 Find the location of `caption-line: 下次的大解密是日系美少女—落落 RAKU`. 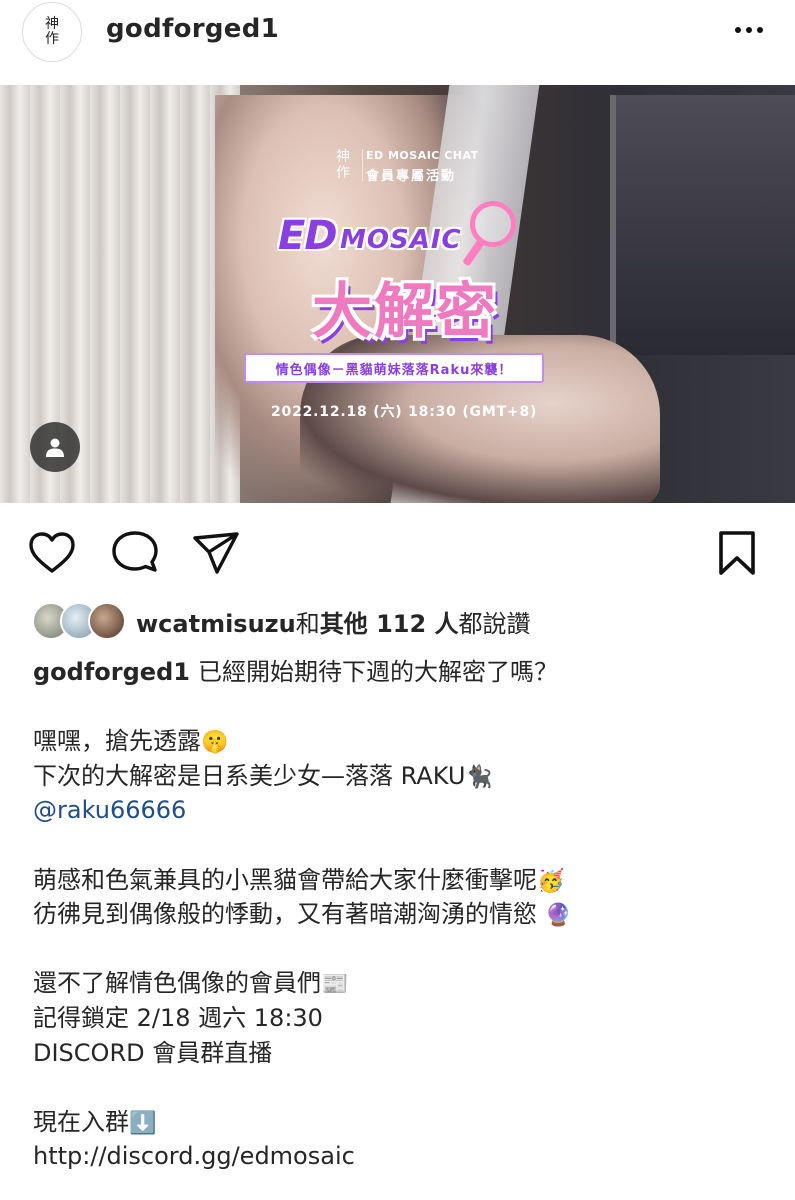

caption-line: 下次的大解密是日系美少女—落落 RAKU is located at coordinates (249, 775).